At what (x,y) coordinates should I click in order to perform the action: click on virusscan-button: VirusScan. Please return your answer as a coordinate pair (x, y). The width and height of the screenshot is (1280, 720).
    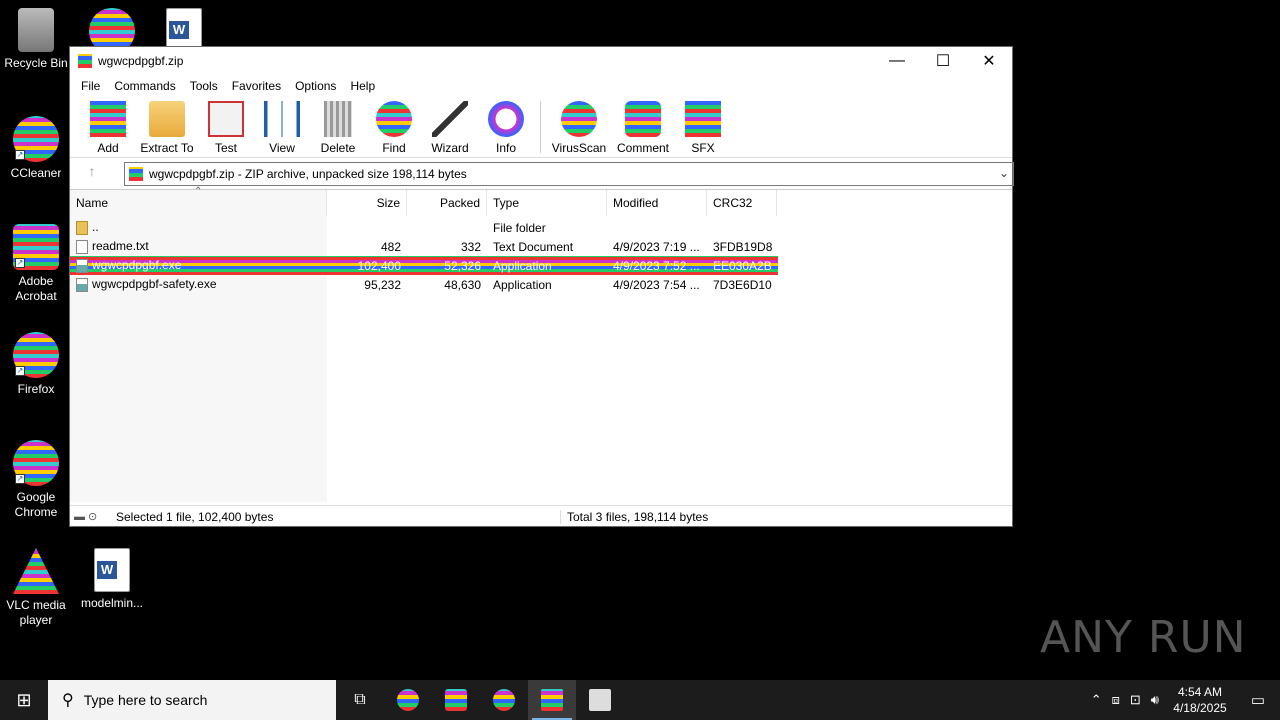
    Looking at the image, I should click on (579, 128).